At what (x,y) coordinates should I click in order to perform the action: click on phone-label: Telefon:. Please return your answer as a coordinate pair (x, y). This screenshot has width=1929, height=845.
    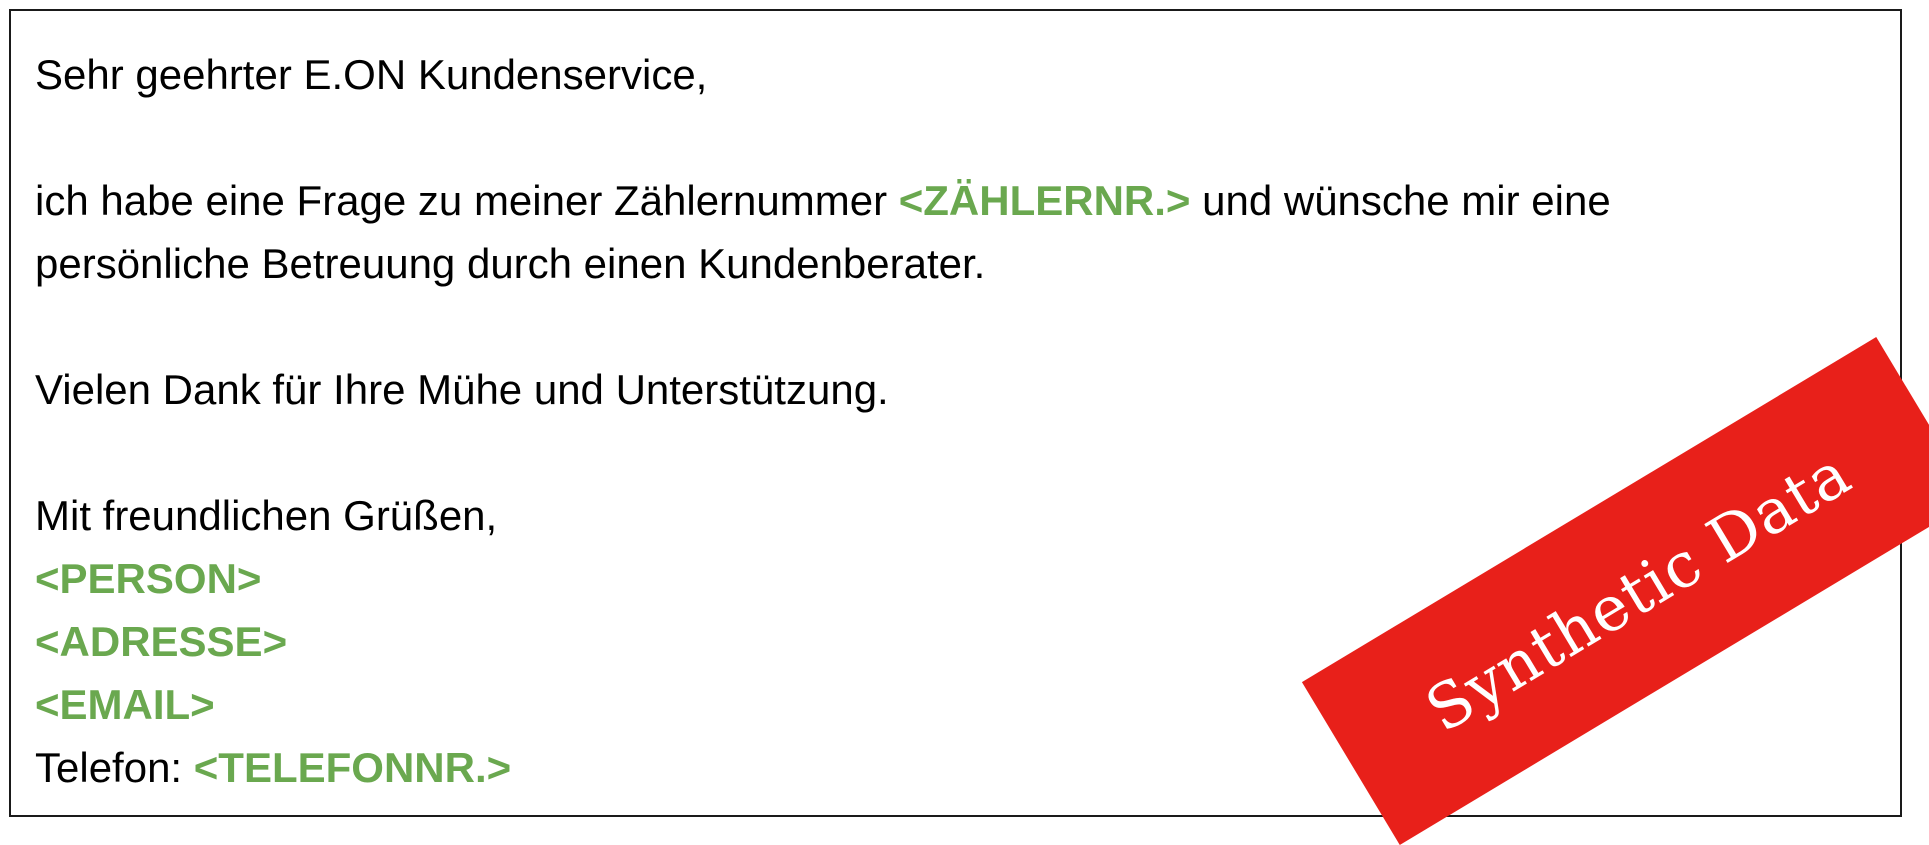
    Looking at the image, I should click on (114, 767).